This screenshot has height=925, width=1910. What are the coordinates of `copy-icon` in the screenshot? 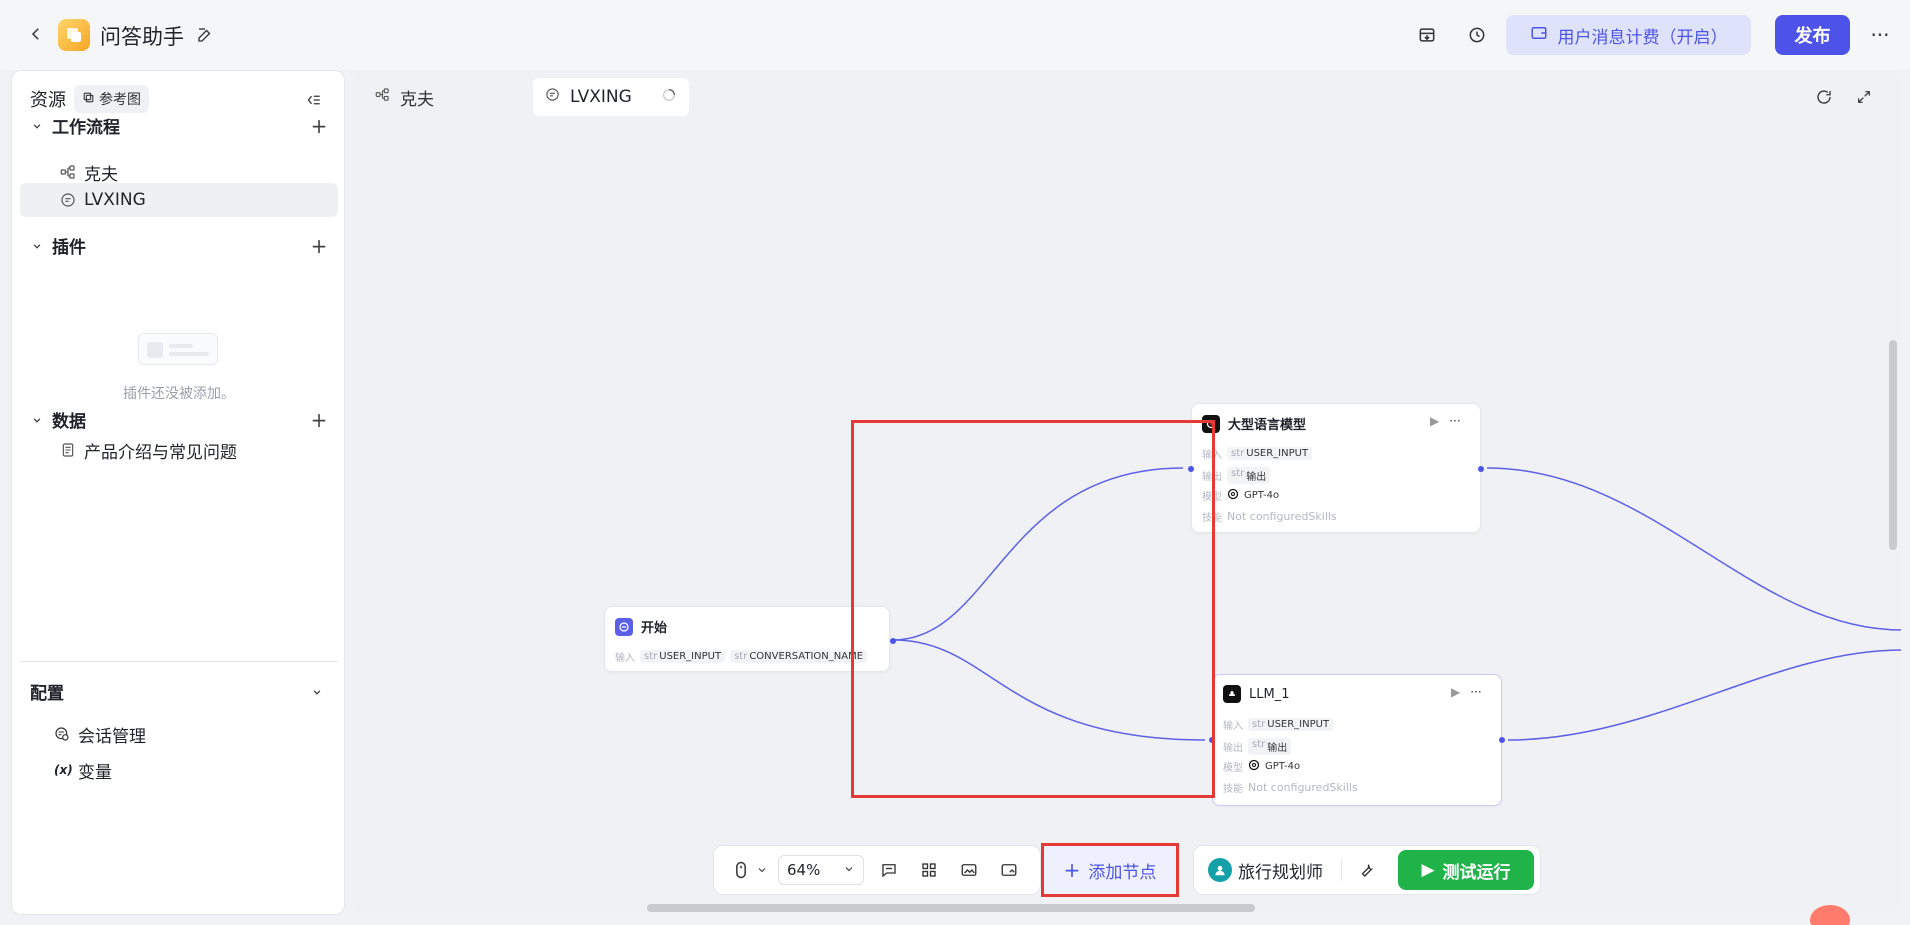 It's located at (88, 99).